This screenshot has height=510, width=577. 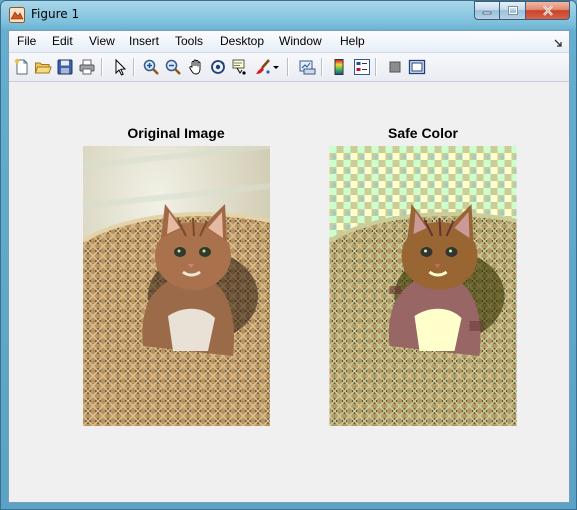 I want to click on show-plot-tools-button, so click(x=417, y=67).